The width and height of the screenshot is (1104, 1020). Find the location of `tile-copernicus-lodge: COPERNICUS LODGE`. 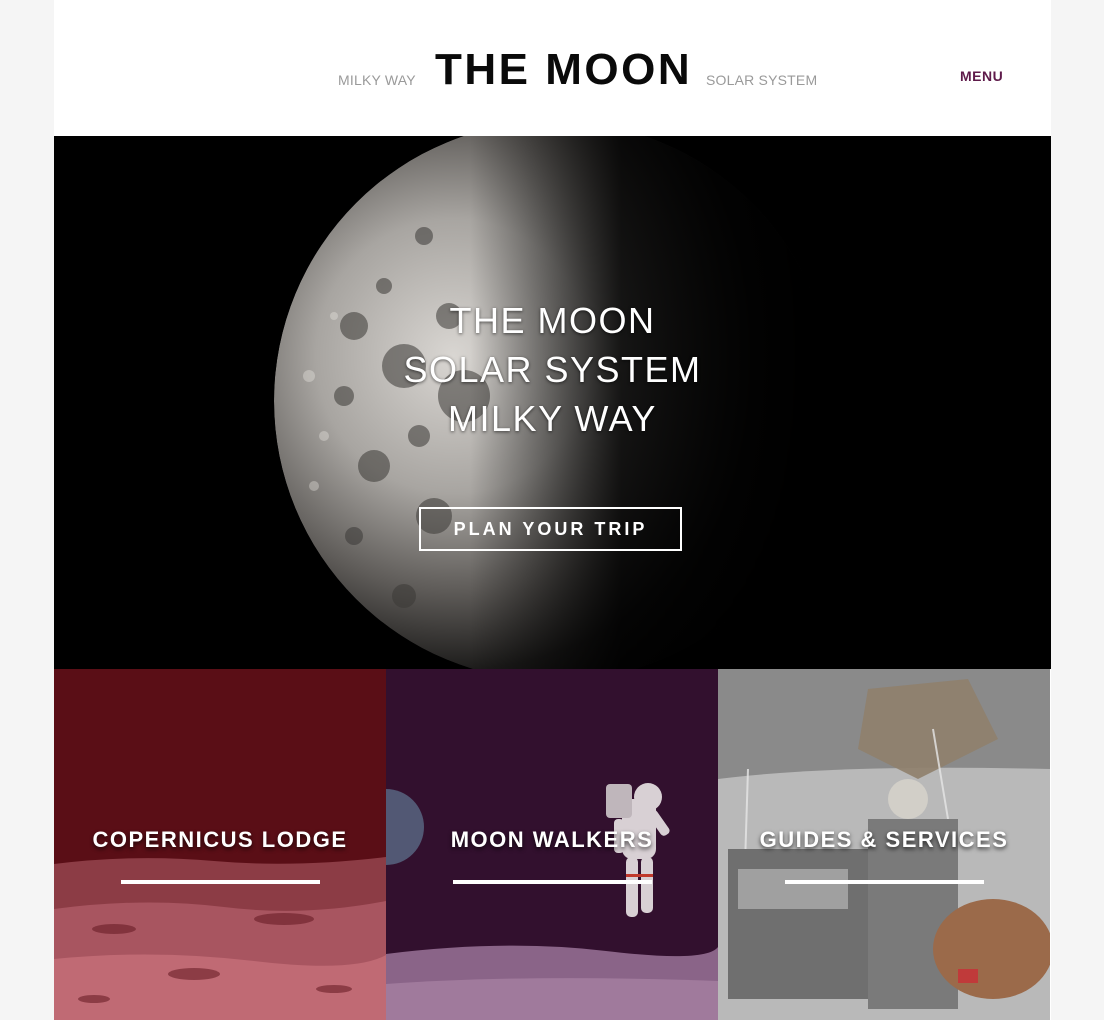

tile-copernicus-lodge: COPERNICUS LODGE is located at coordinates (220, 844).